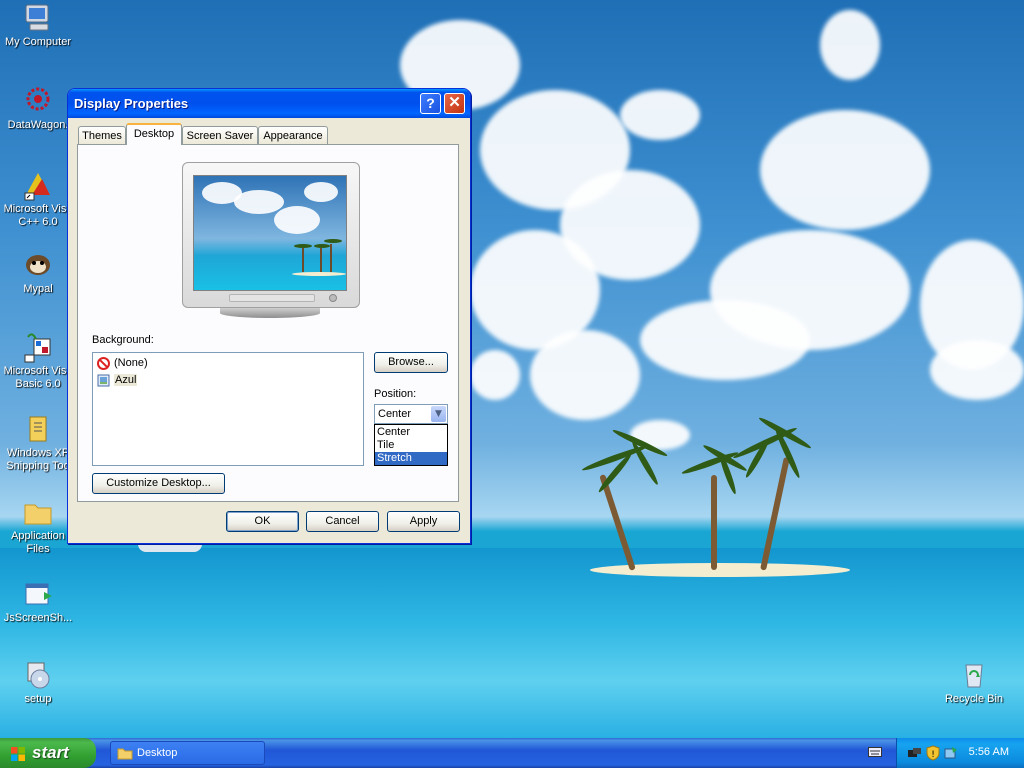 This screenshot has height=768, width=1024. What do you see at coordinates (438, 414) in the screenshot?
I see `chevron-down-icon: ▼` at bounding box center [438, 414].